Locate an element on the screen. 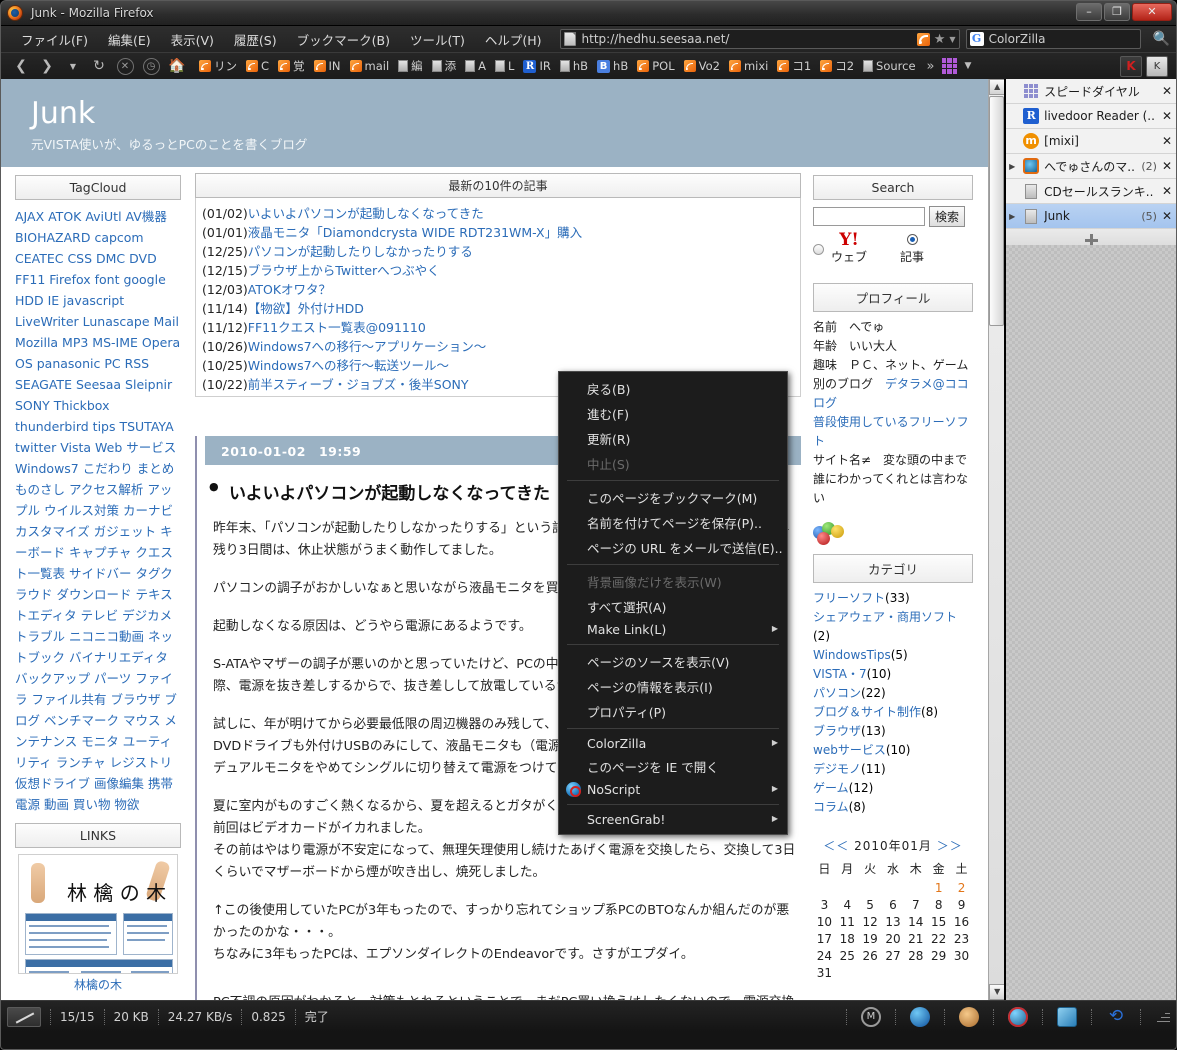 This screenshot has width=1177, height=1050. bookmark-item: 覚 is located at coordinates (291, 66).